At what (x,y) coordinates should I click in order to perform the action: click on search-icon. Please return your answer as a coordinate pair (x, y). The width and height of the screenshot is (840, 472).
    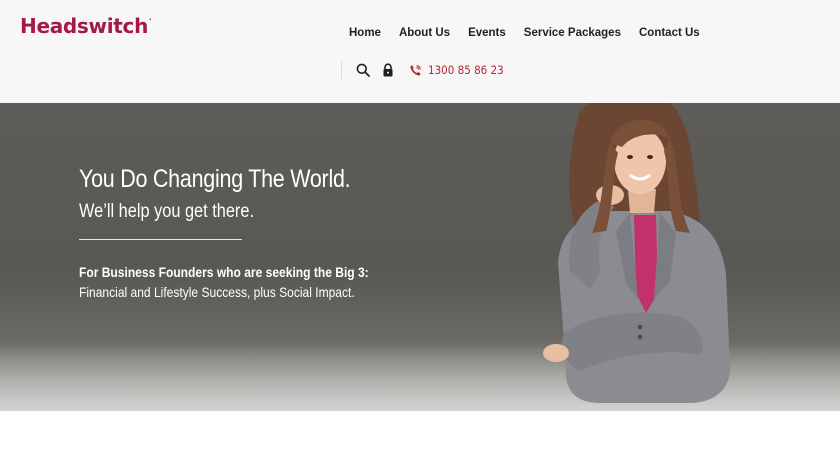
    Looking at the image, I should click on (363, 70).